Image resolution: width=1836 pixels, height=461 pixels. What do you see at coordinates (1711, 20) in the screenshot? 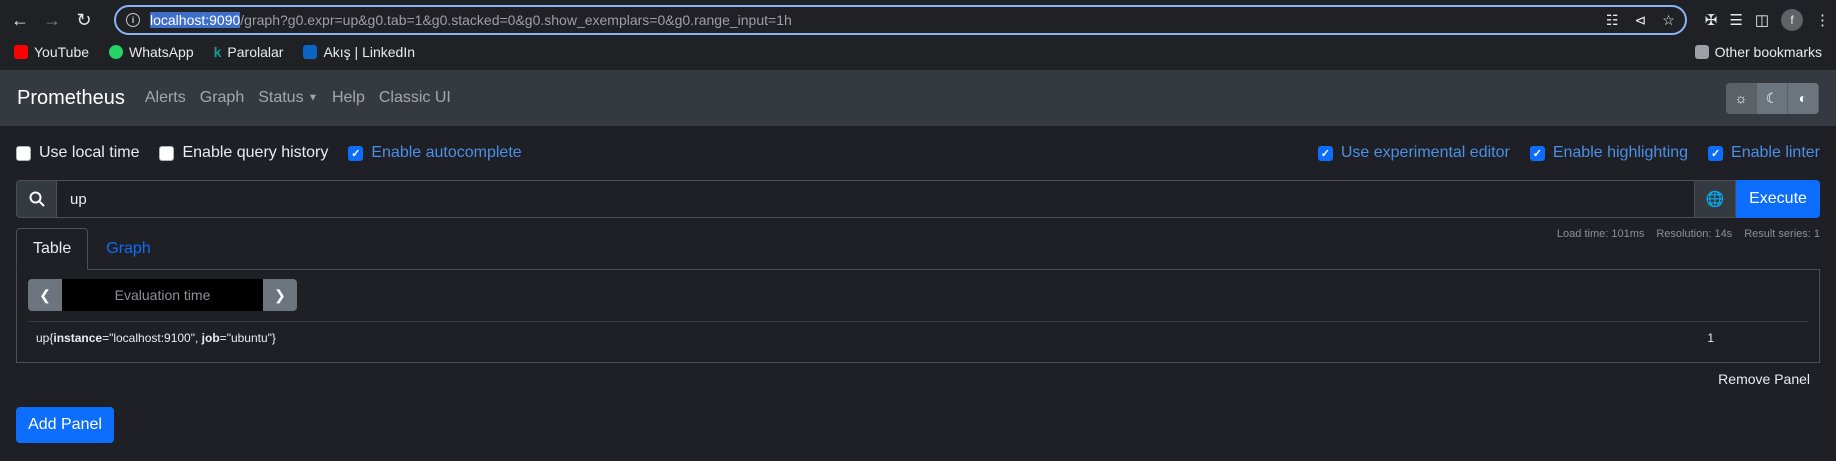
I see `extensions-icon: ✠` at bounding box center [1711, 20].